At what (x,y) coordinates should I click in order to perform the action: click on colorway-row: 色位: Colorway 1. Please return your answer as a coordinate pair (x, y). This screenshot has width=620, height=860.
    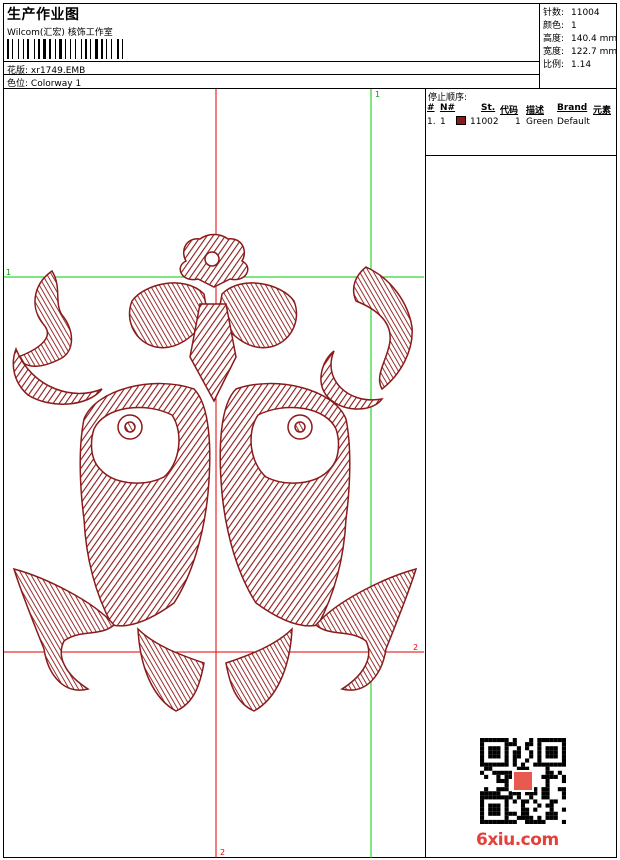
    Looking at the image, I should click on (44, 82).